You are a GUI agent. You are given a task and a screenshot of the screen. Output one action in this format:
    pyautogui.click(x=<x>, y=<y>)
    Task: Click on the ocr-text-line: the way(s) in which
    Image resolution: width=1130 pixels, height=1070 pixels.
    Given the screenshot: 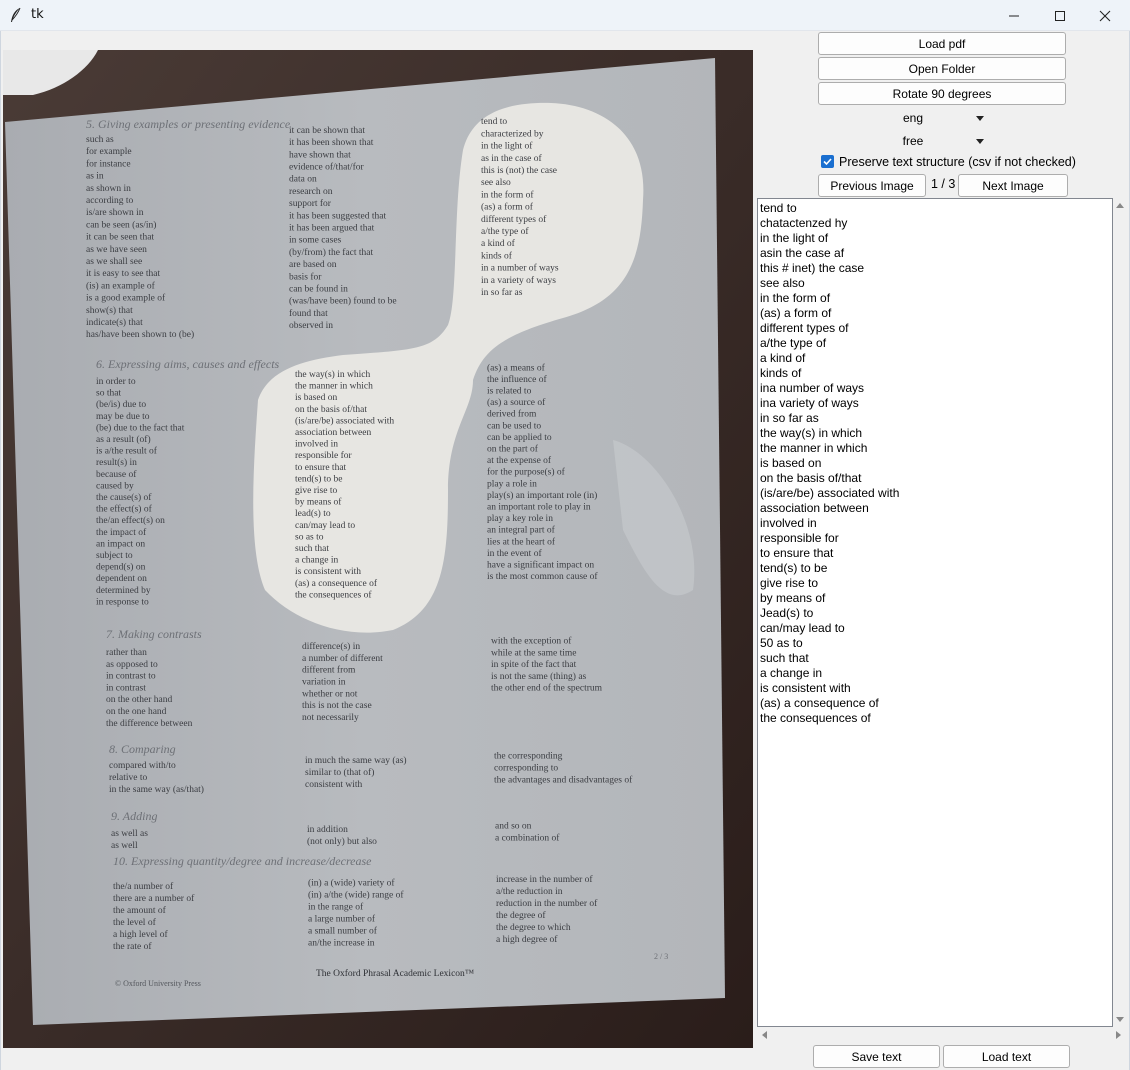 What is the action you would take?
    pyautogui.click(x=811, y=433)
    